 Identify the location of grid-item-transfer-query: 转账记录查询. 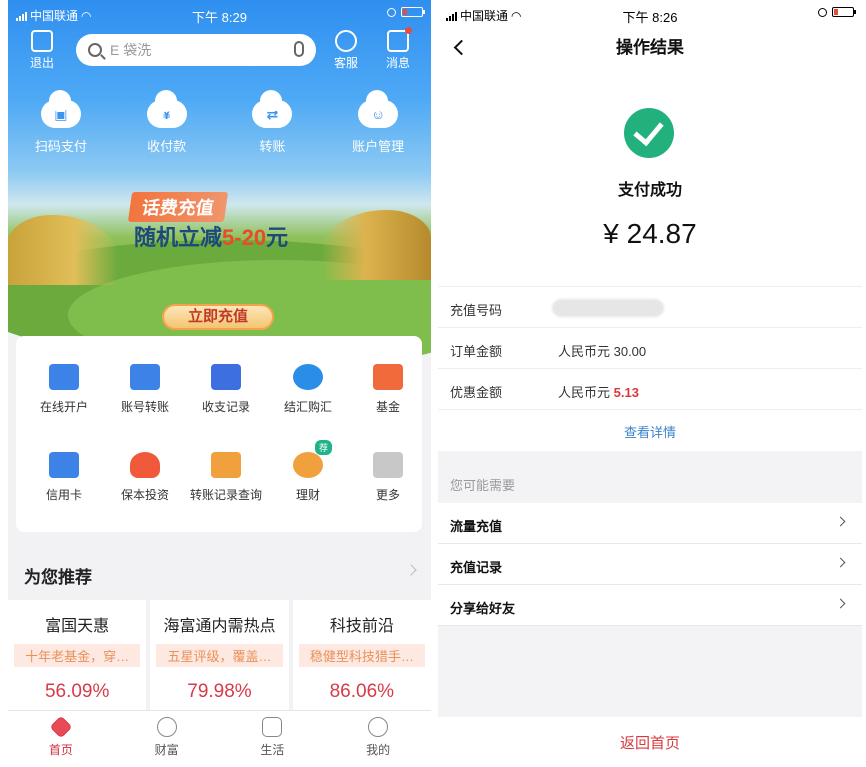
(226, 477).